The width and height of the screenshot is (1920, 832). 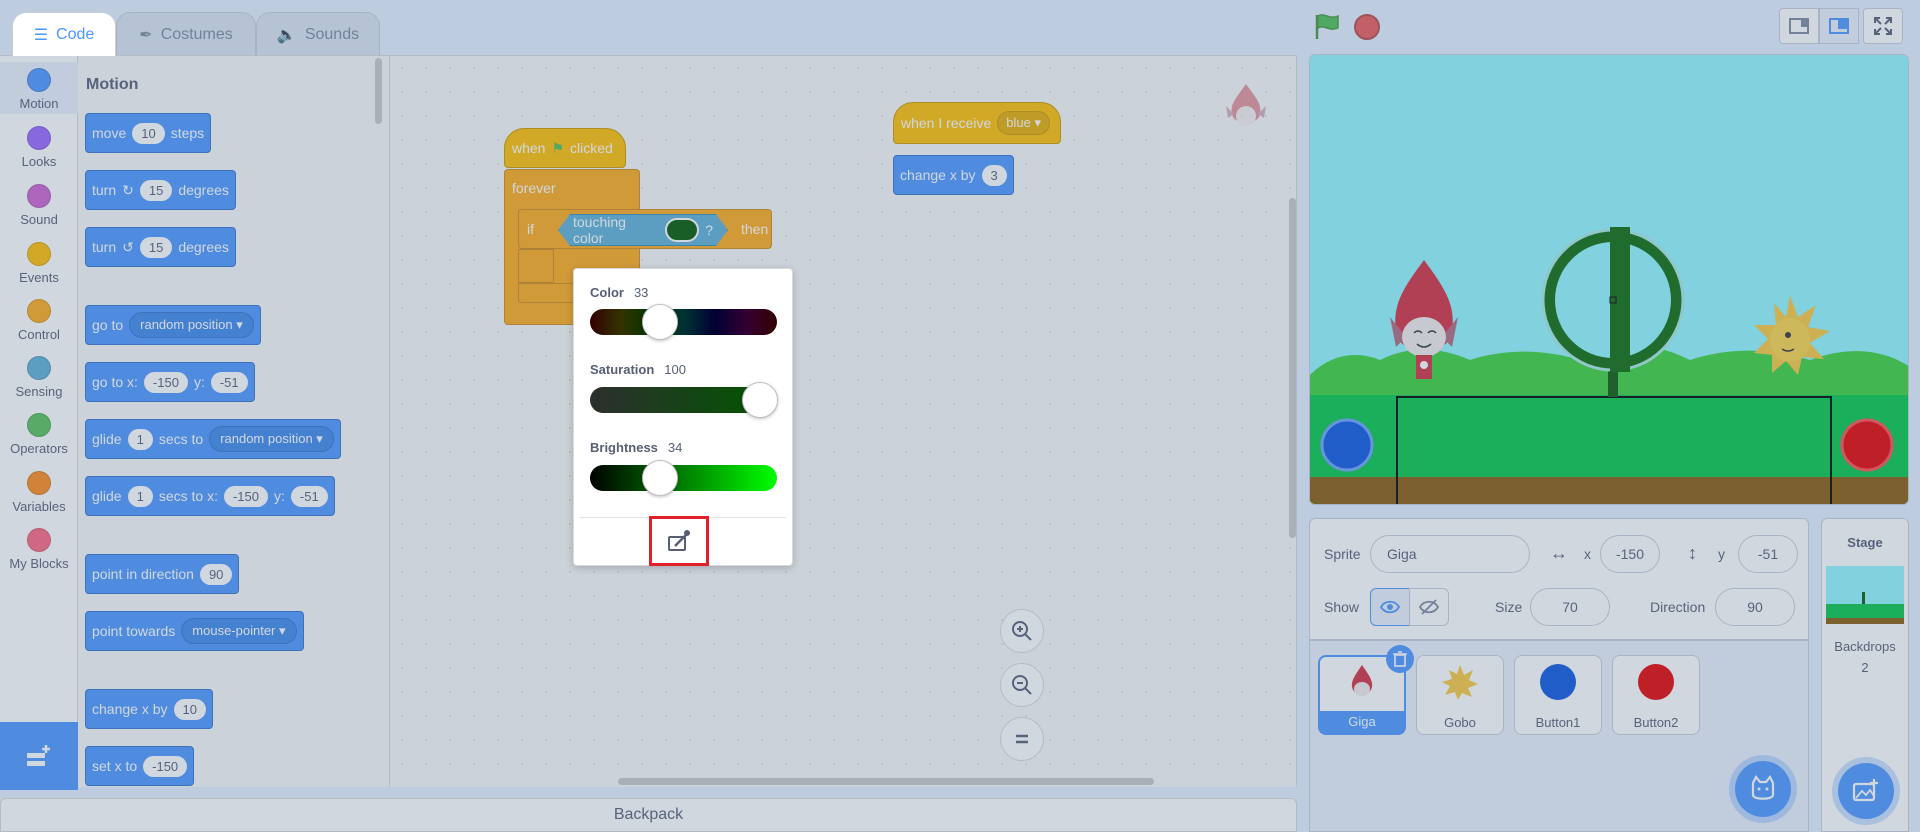 What do you see at coordinates (39, 311) in the screenshot?
I see `control-dot-icon` at bounding box center [39, 311].